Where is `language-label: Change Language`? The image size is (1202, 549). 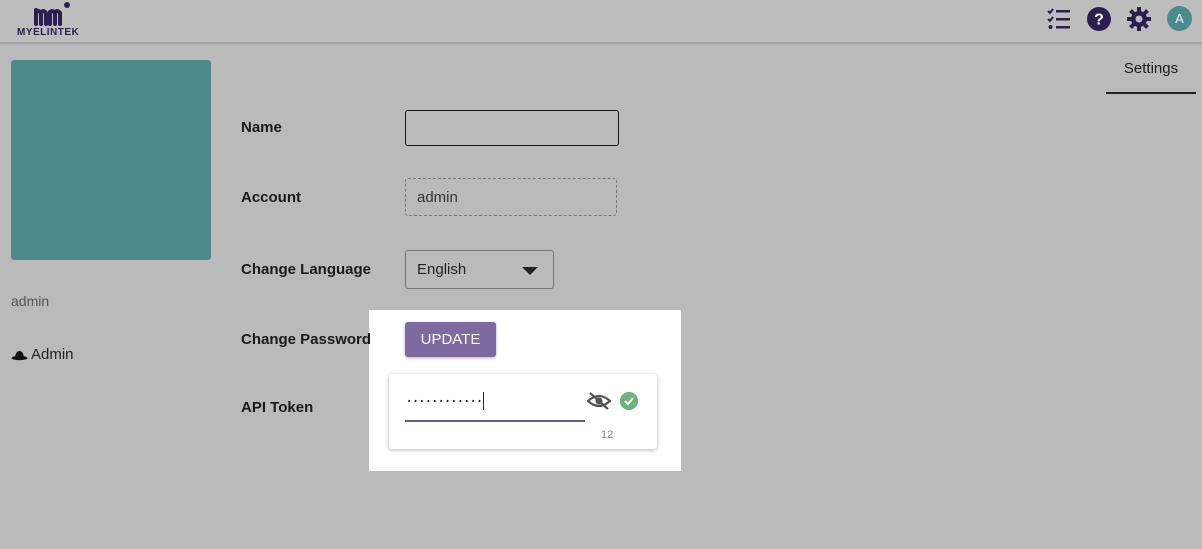 language-label: Change Language is located at coordinates (306, 269).